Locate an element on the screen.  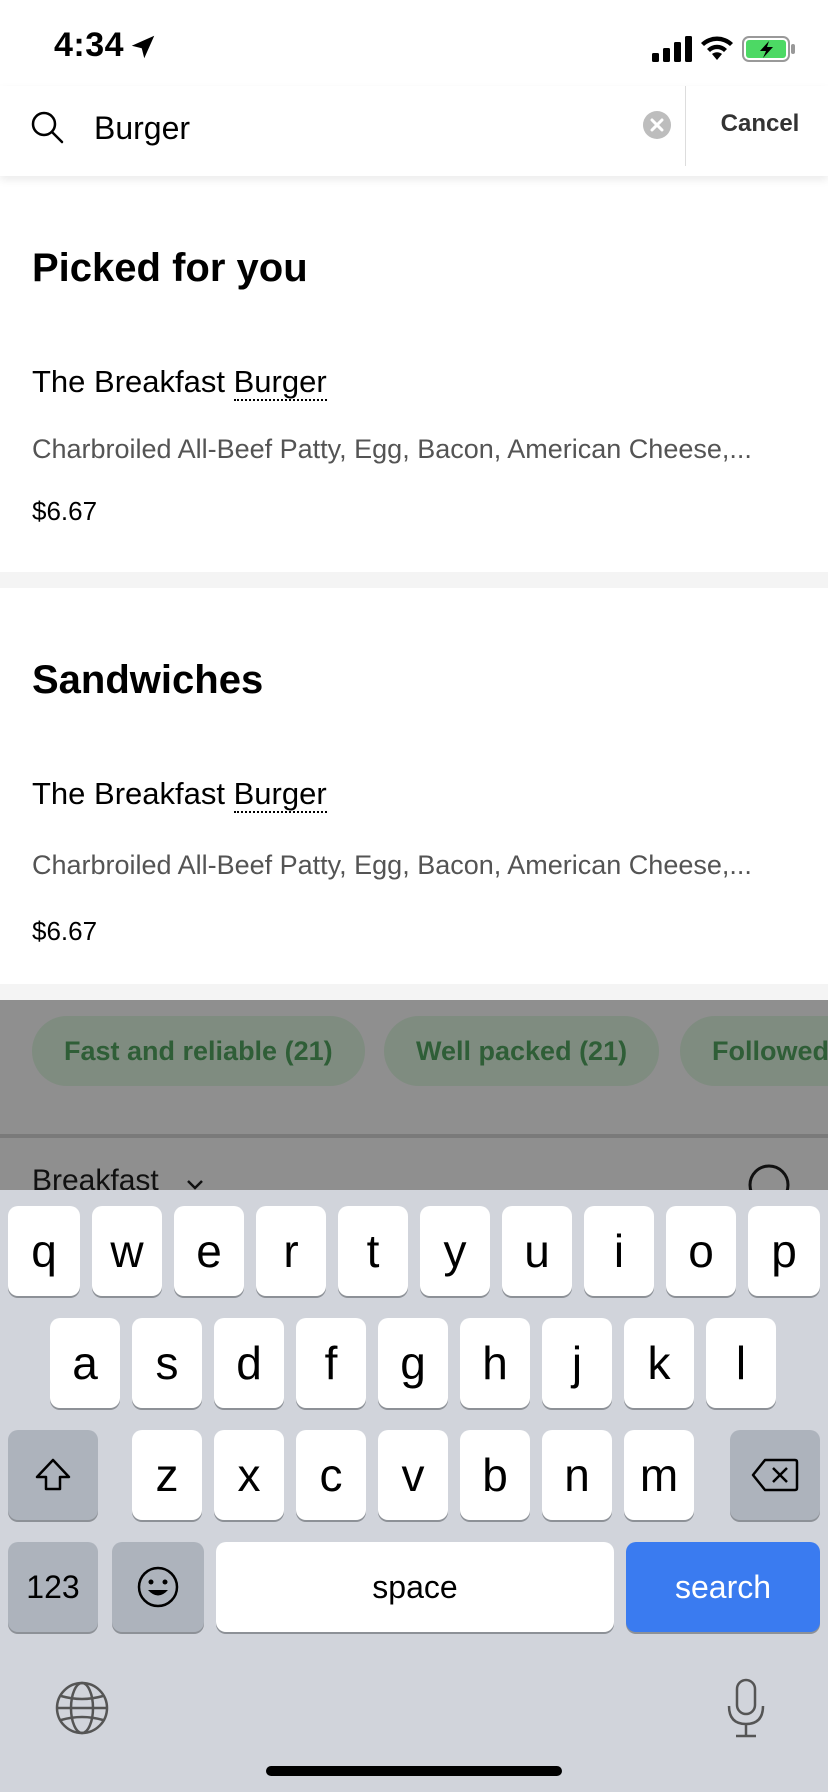
key-z: z is located at coordinates (167, 1475).